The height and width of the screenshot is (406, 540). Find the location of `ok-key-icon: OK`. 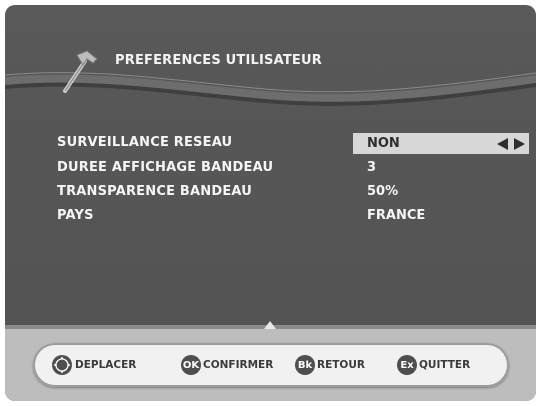

ok-key-icon: OK is located at coordinates (191, 365).